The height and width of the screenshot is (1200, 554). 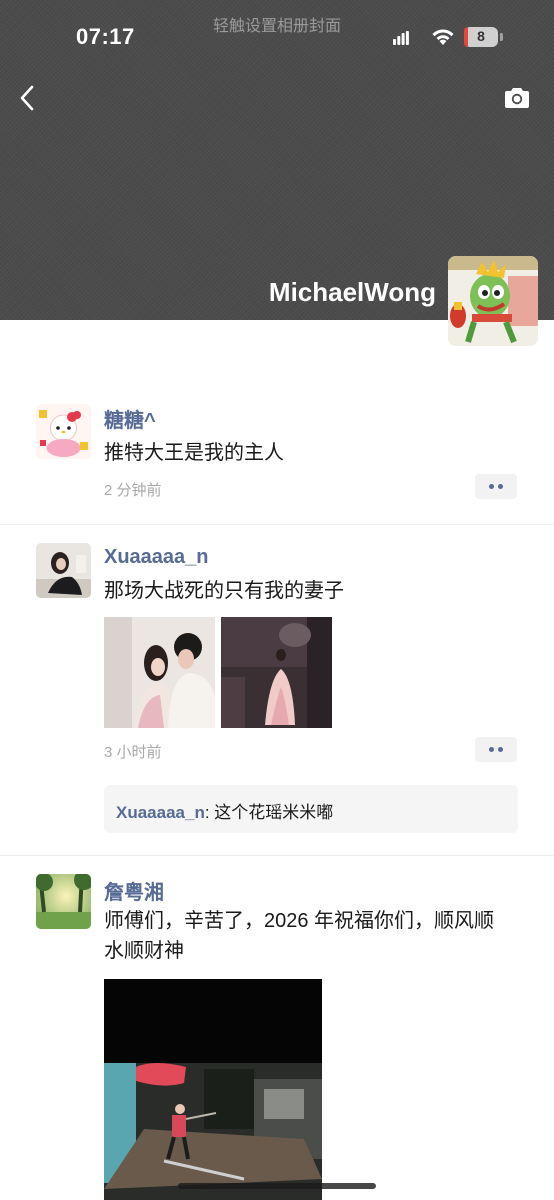 What do you see at coordinates (130, 418) in the screenshot?
I see `post-nickname: 糖糖^` at bounding box center [130, 418].